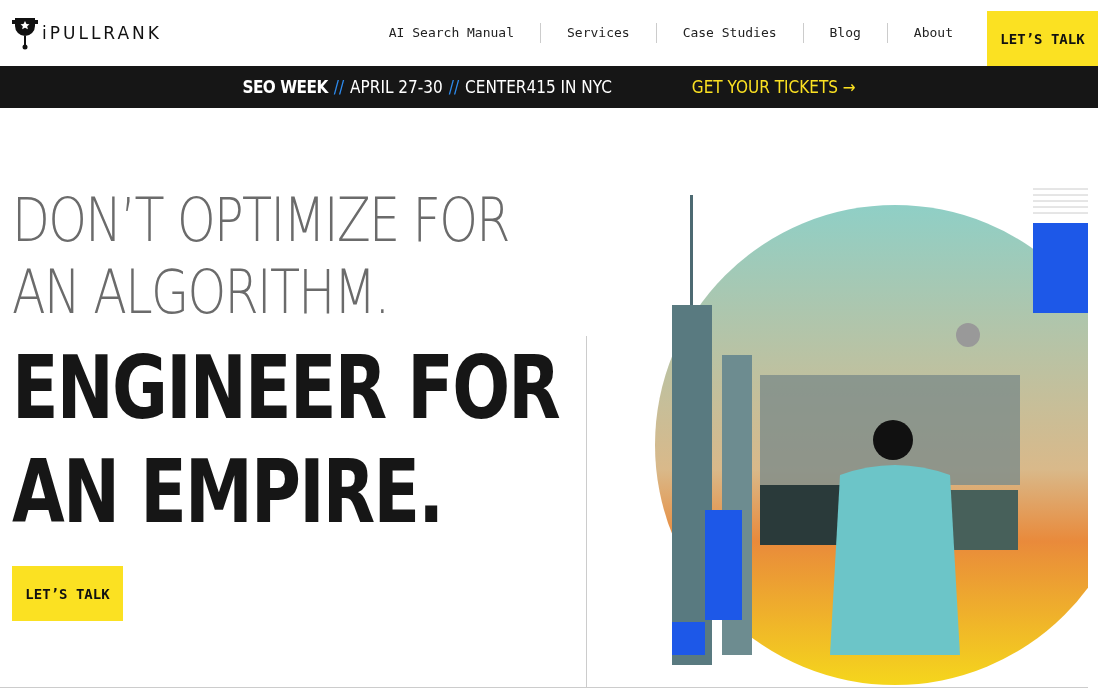 This screenshot has width=1098, height=690. What do you see at coordinates (200, 292) in the screenshot?
I see `headline-line: AN ALGORITHM.` at bounding box center [200, 292].